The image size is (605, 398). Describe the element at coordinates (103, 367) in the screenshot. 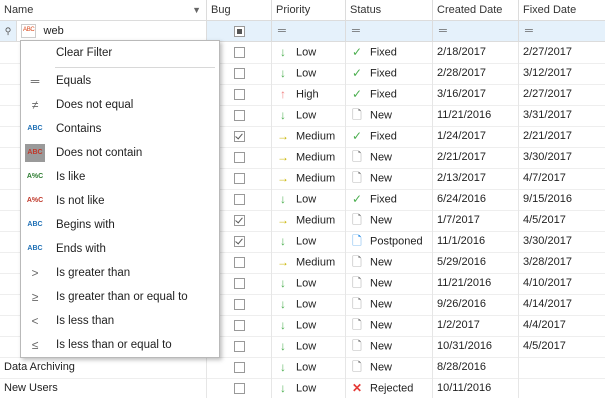

I see `name-cell: Data Archiving` at that location.